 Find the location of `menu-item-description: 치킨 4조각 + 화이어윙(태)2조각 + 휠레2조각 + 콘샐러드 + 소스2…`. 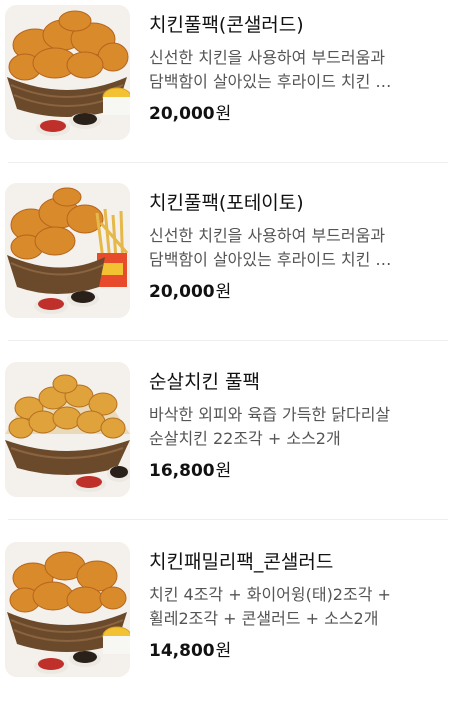

menu-item-description: 치킨 4조각 + 화이어윙(태)2조각 + 휠레2조각 + 콘샐러드 + 소스2… is located at coordinates (299, 607).